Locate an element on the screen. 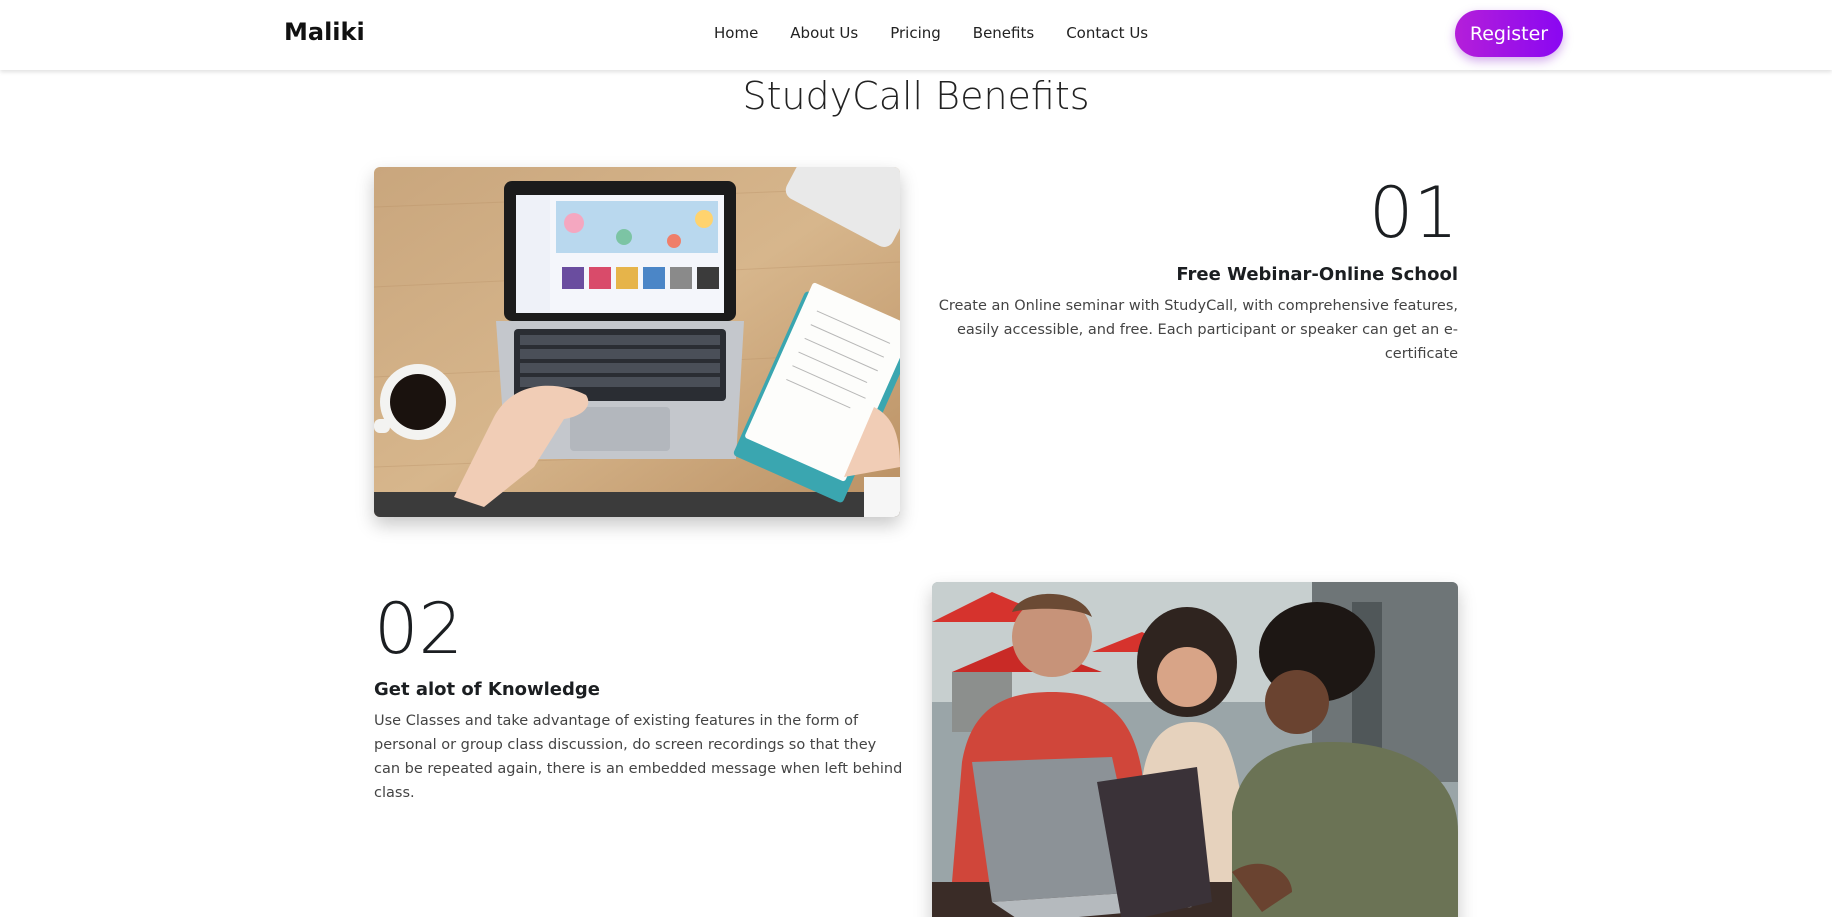 The width and height of the screenshot is (1832, 917). brand-logo: Maliki is located at coordinates (324, 32).